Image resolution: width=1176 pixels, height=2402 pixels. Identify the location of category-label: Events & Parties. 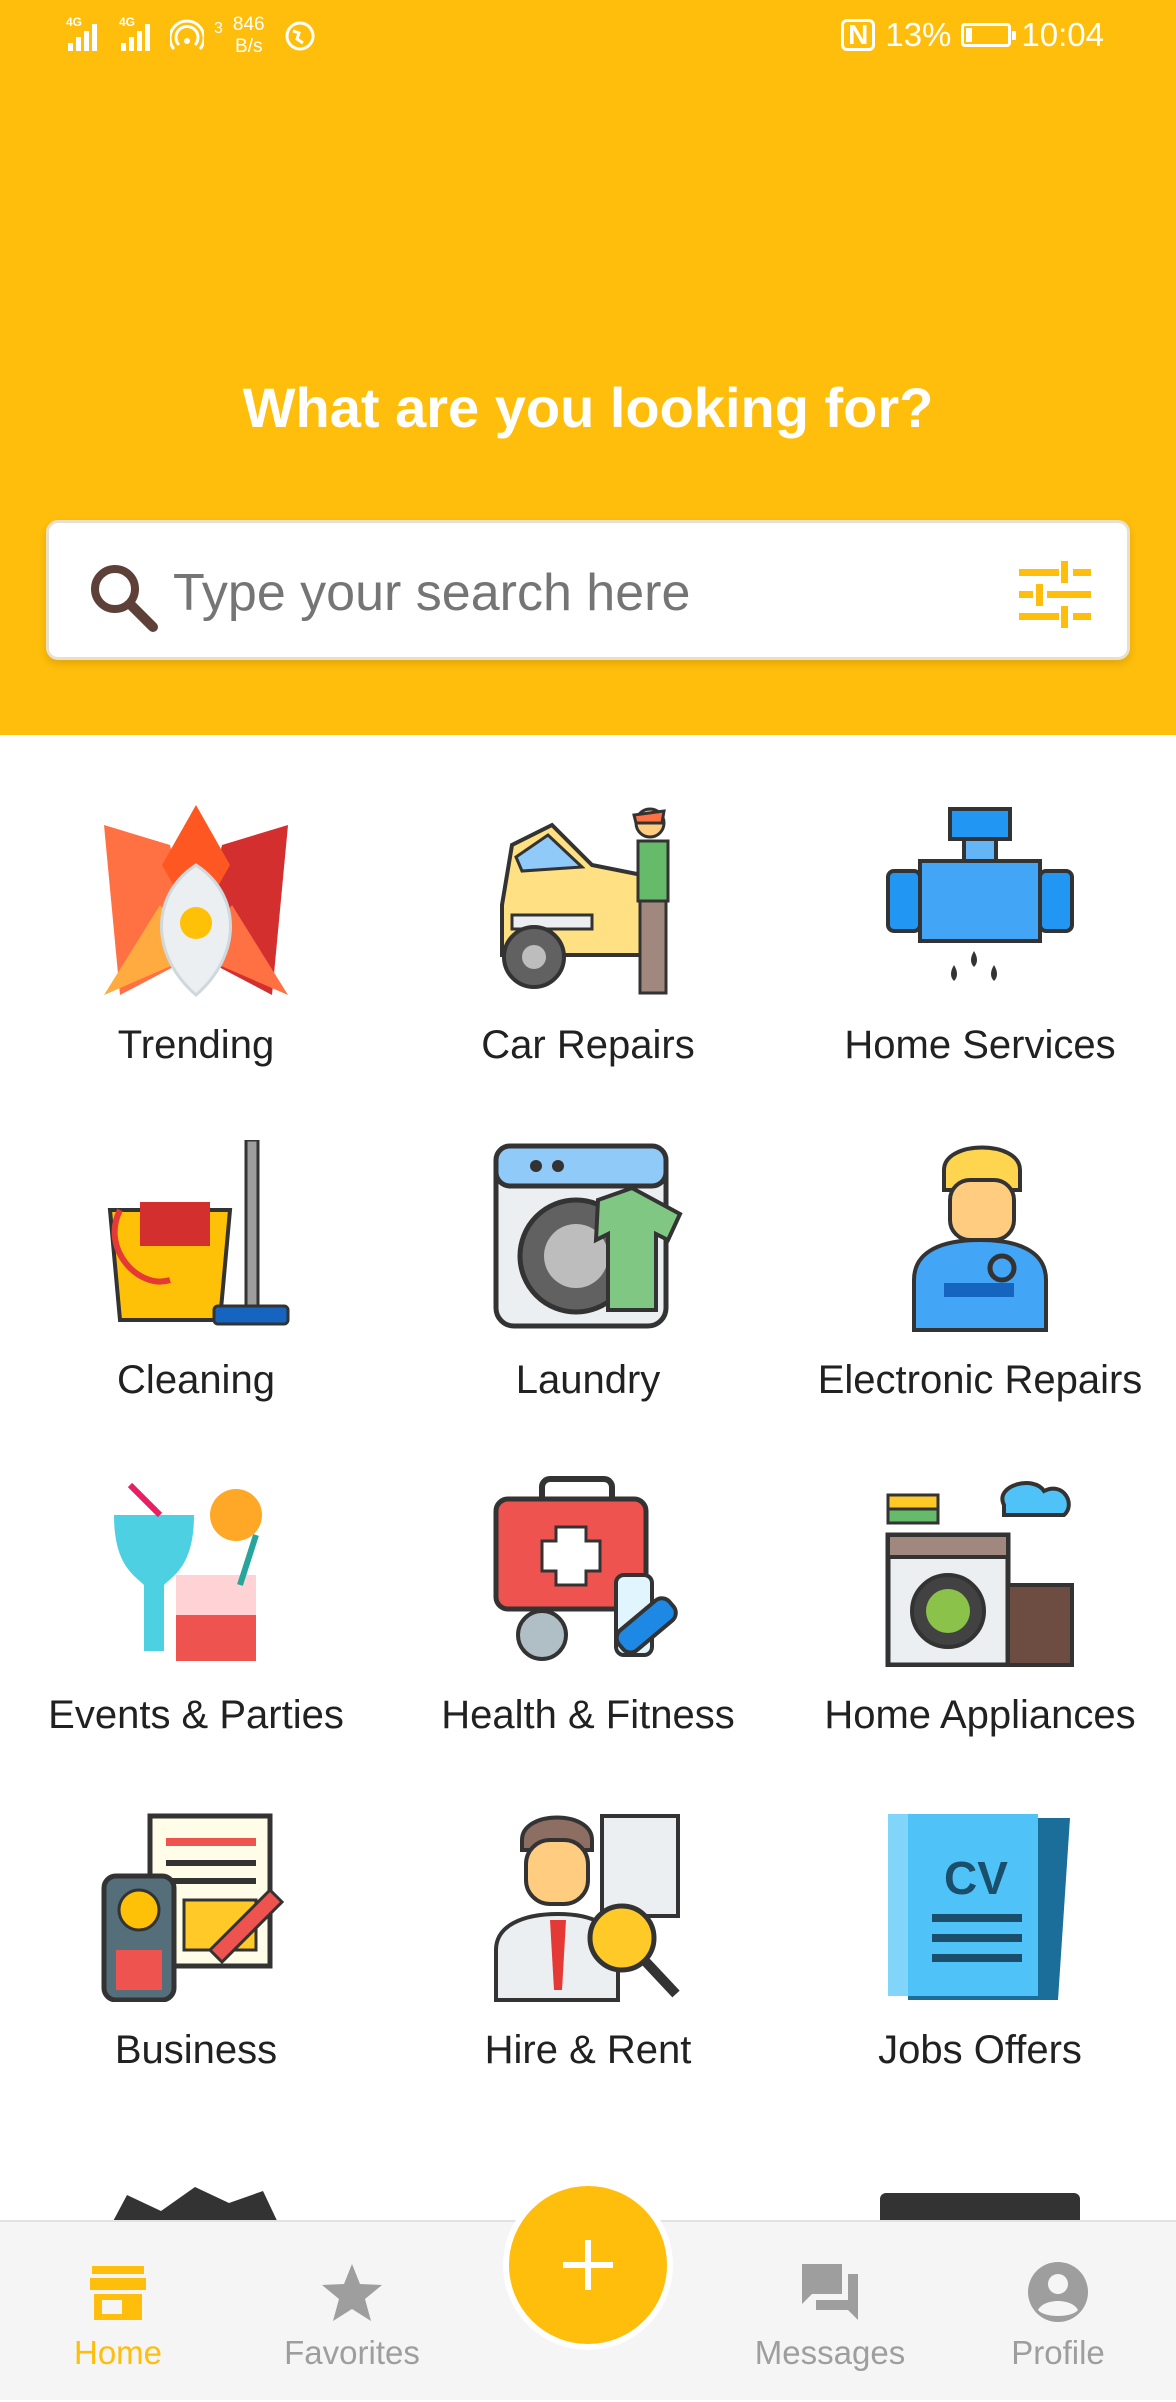
(196, 1715).